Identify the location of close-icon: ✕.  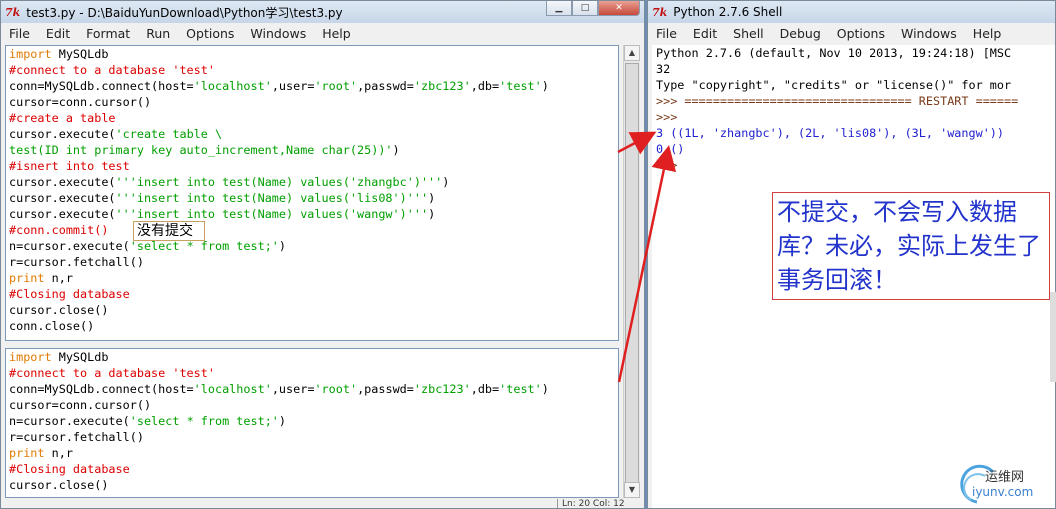
(619, 8).